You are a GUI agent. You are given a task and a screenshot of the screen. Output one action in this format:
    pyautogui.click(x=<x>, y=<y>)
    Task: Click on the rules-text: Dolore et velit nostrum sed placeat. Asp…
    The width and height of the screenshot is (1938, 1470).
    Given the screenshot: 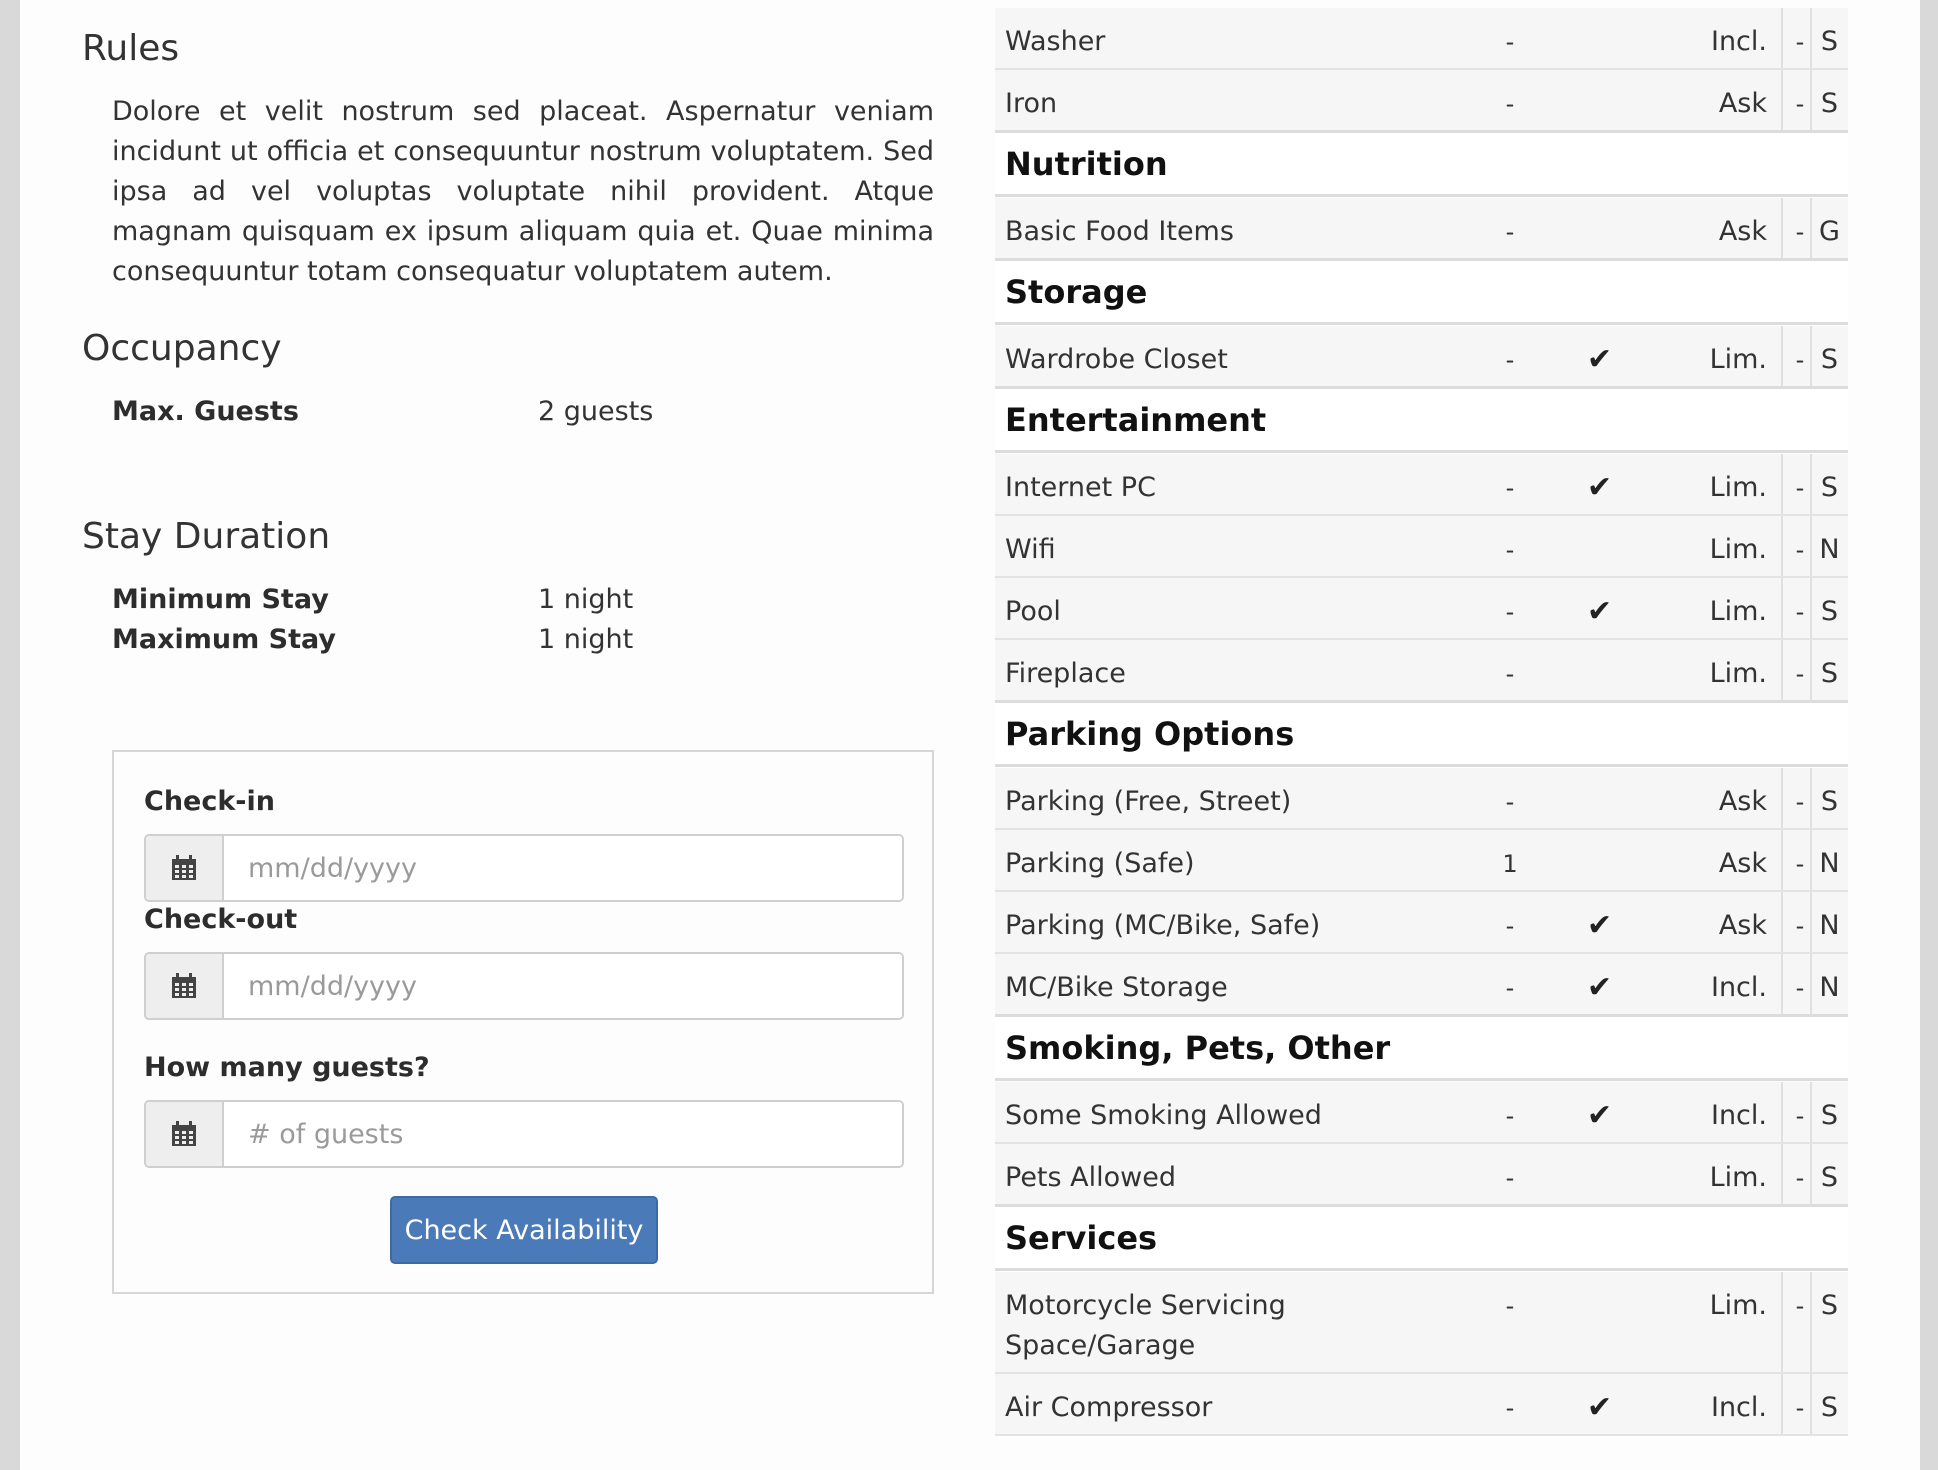 What is the action you would take?
    pyautogui.click(x=523, y=191)
    